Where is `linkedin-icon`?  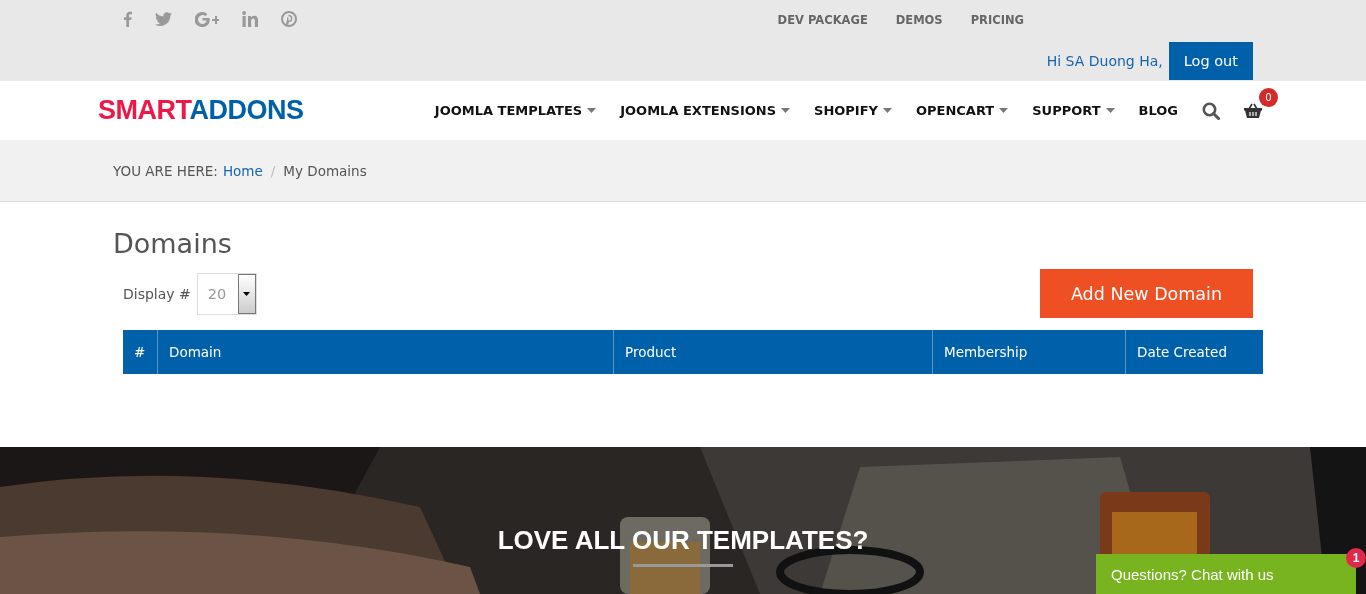 linkedin-icon is located at coordinates (250, 19).